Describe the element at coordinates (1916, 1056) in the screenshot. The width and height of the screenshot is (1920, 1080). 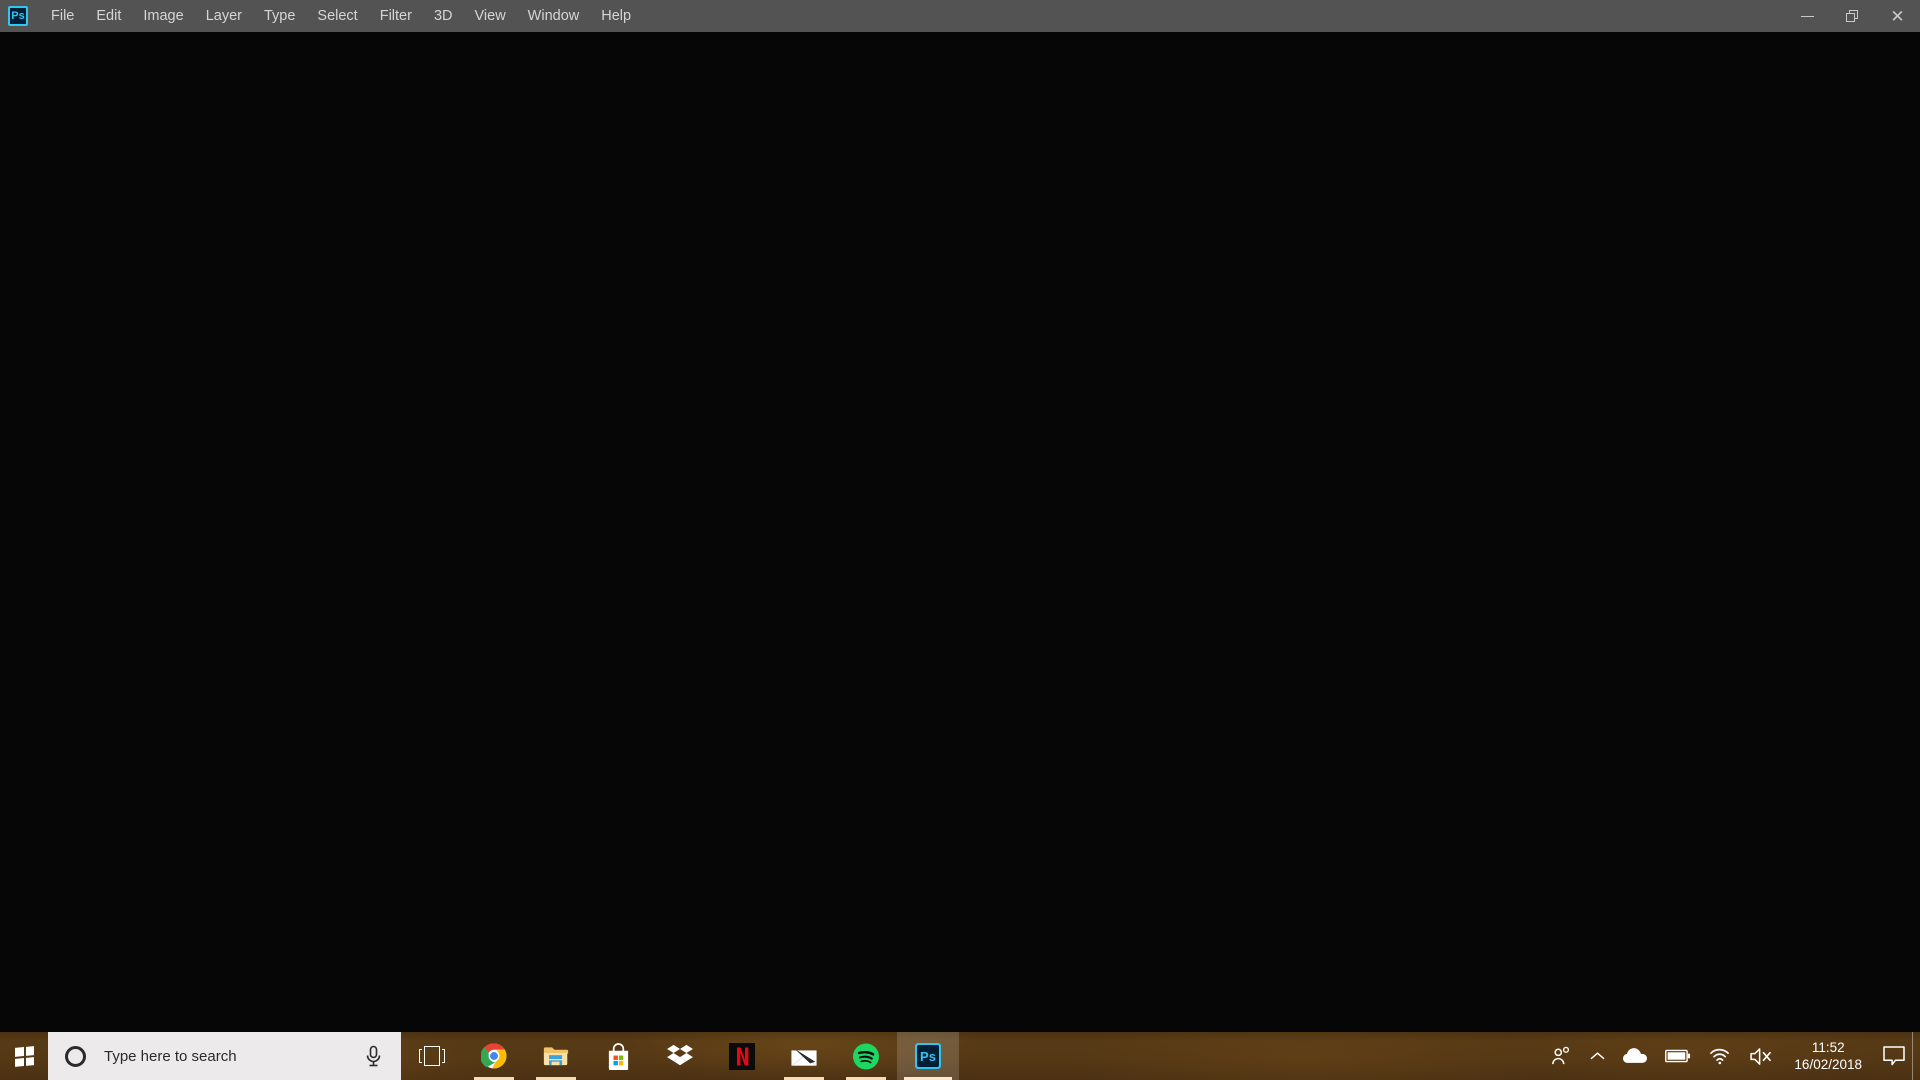
I see `show-desktop-button` at that location.